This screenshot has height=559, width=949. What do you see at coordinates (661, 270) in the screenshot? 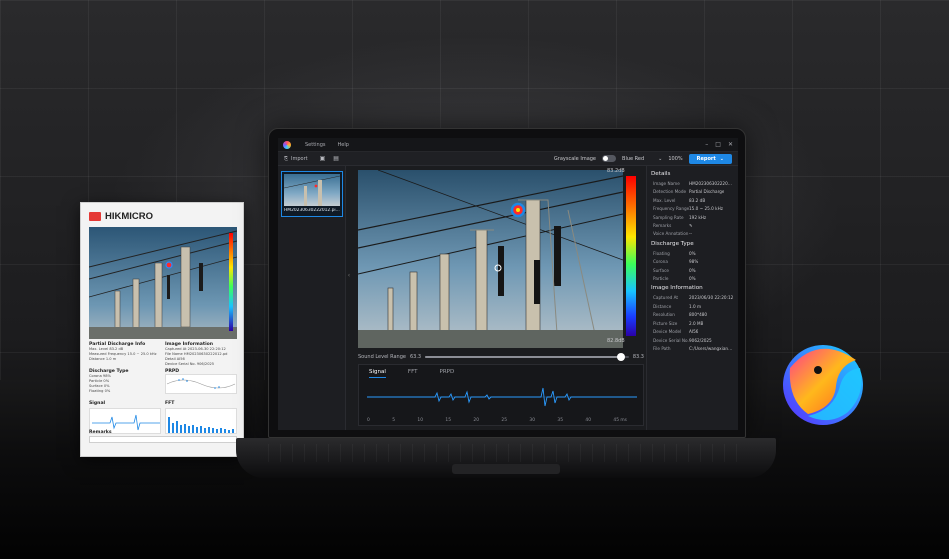
I see `discharge-row-key: Surface` at bounding box center [661, 270].